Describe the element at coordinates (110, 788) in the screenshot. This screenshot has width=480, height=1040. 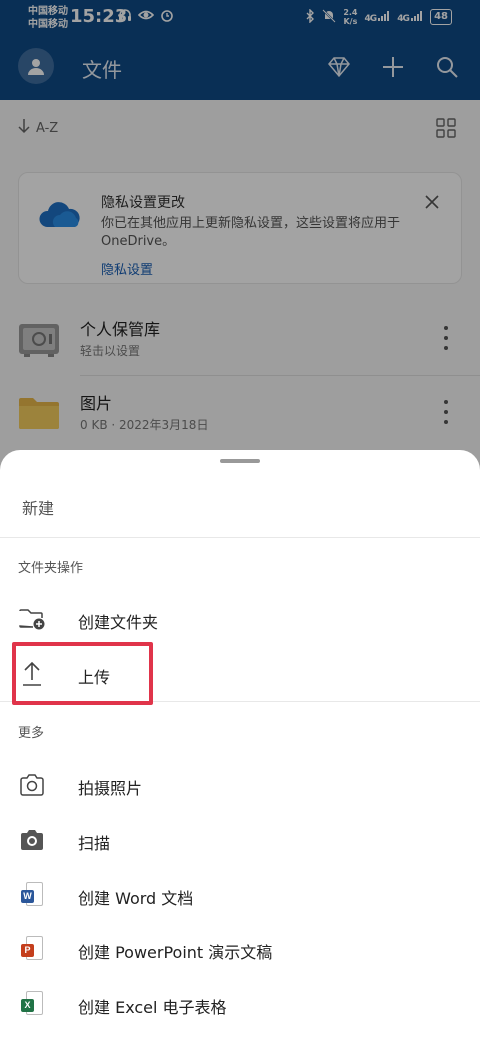
I see `item-label: 拍摄照片` at that location.